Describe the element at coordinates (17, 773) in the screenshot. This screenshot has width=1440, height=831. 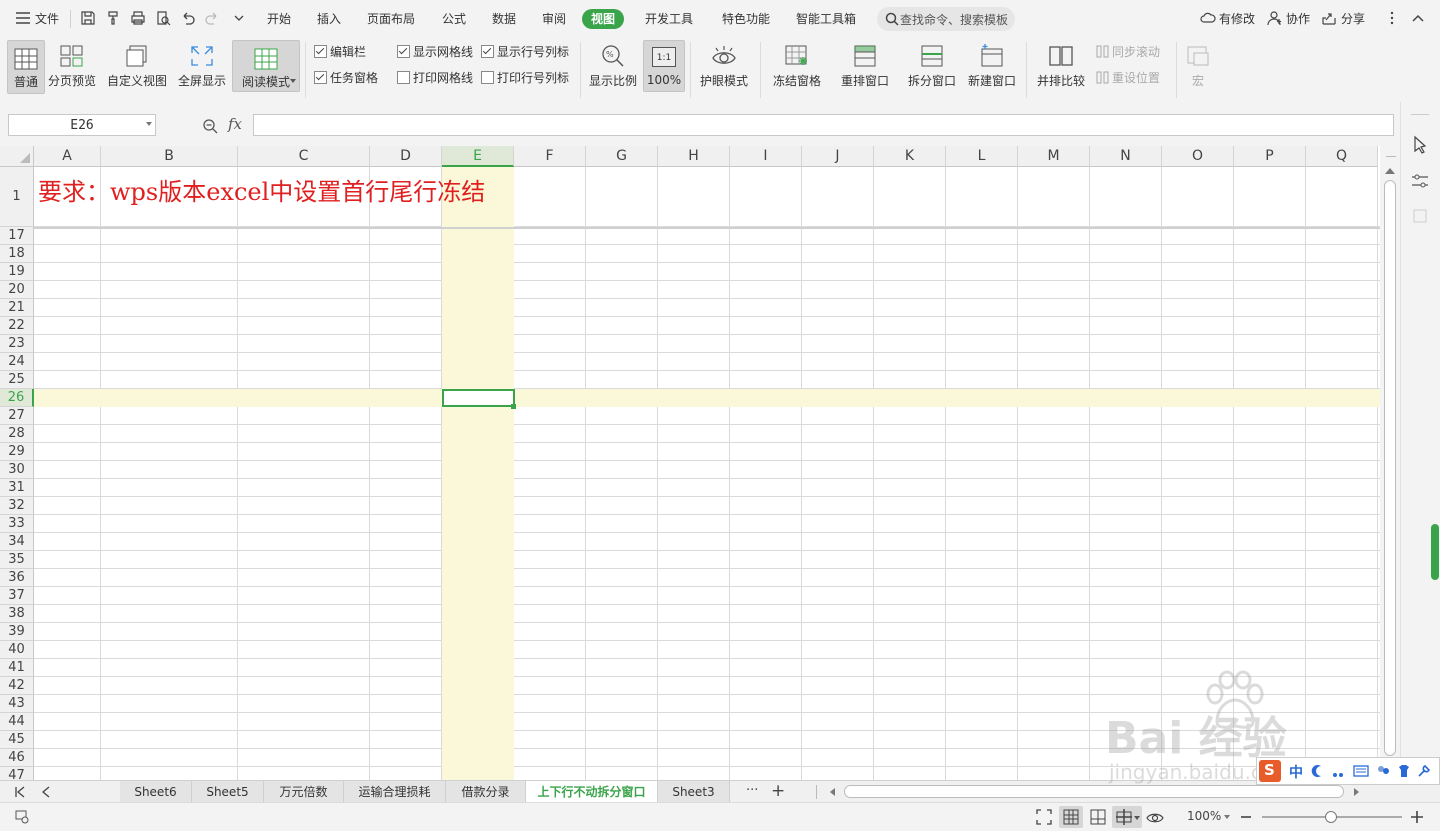
I see `row-header-47: 47` at that location.